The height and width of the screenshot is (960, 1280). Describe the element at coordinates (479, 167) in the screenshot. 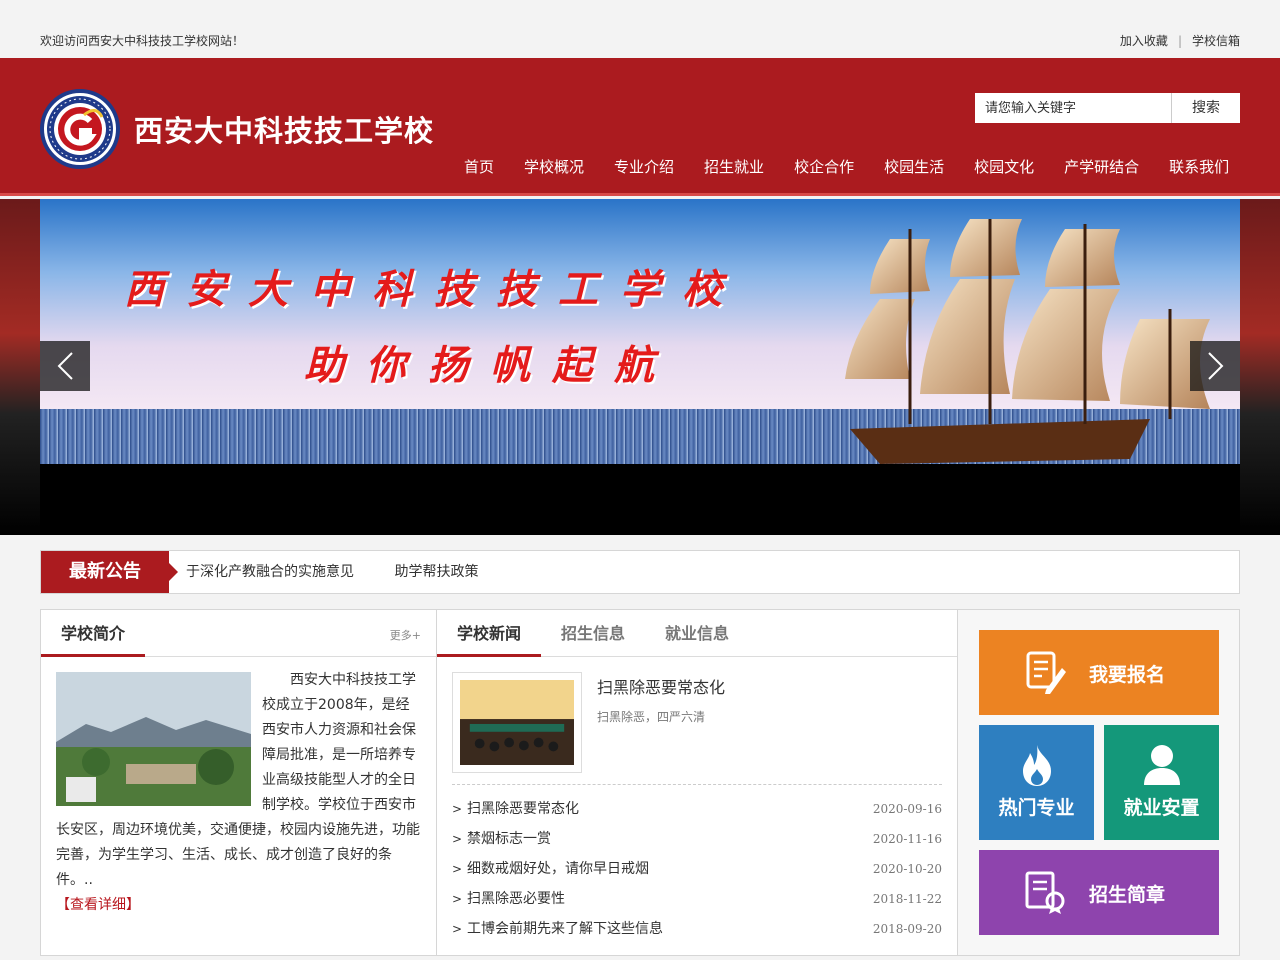

I see `nav-item-home: 首页` at that location.